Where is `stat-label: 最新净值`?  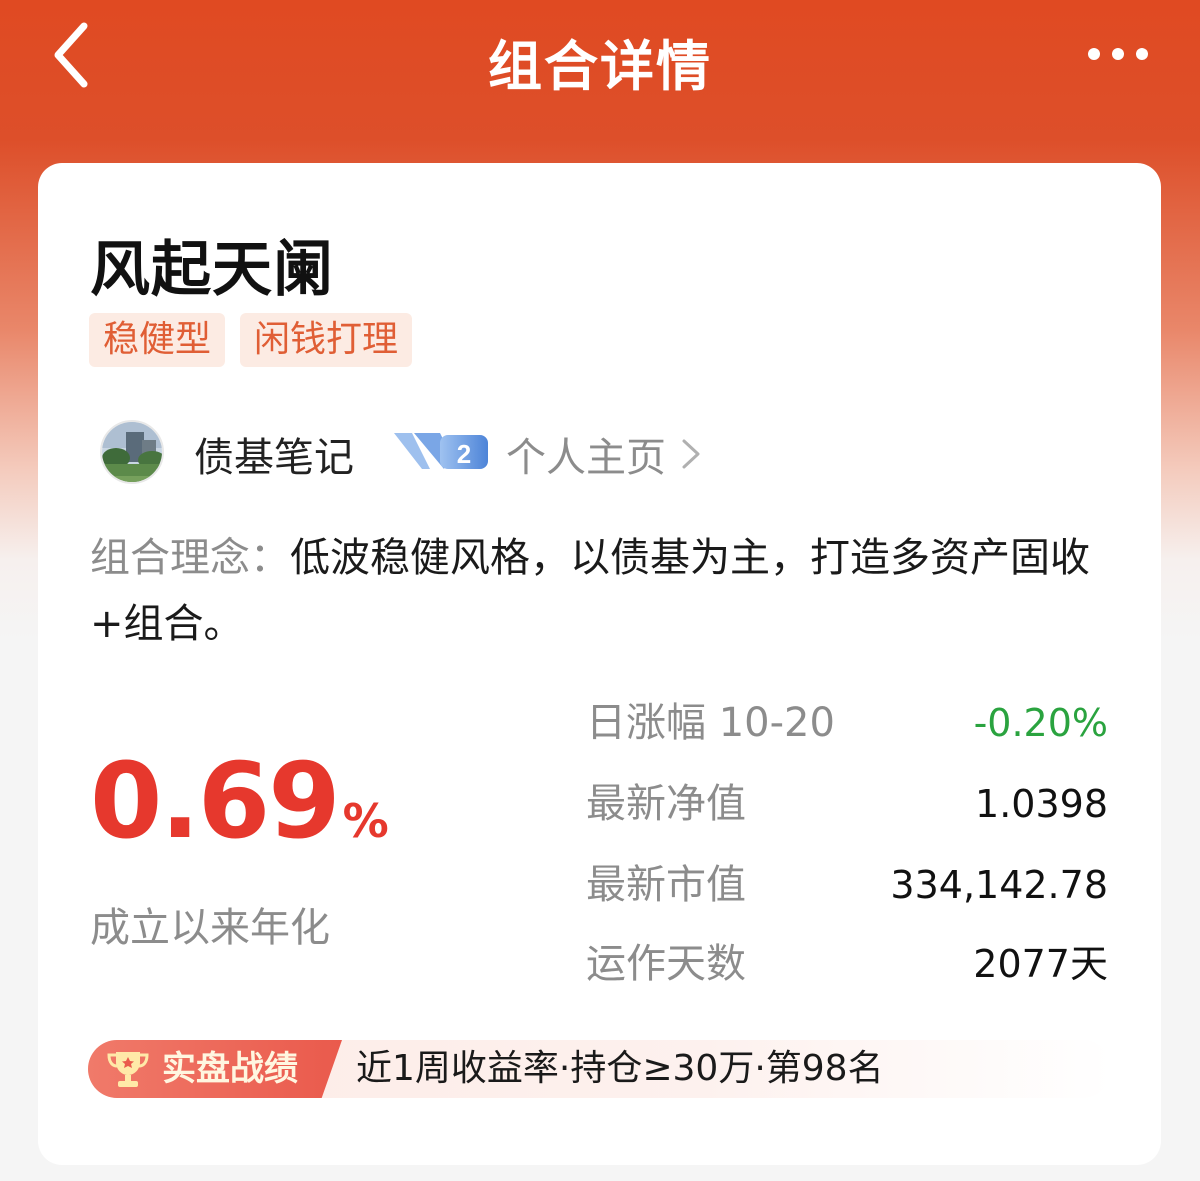
stat-label: 最新净值 is located at coordinates (666, 804).